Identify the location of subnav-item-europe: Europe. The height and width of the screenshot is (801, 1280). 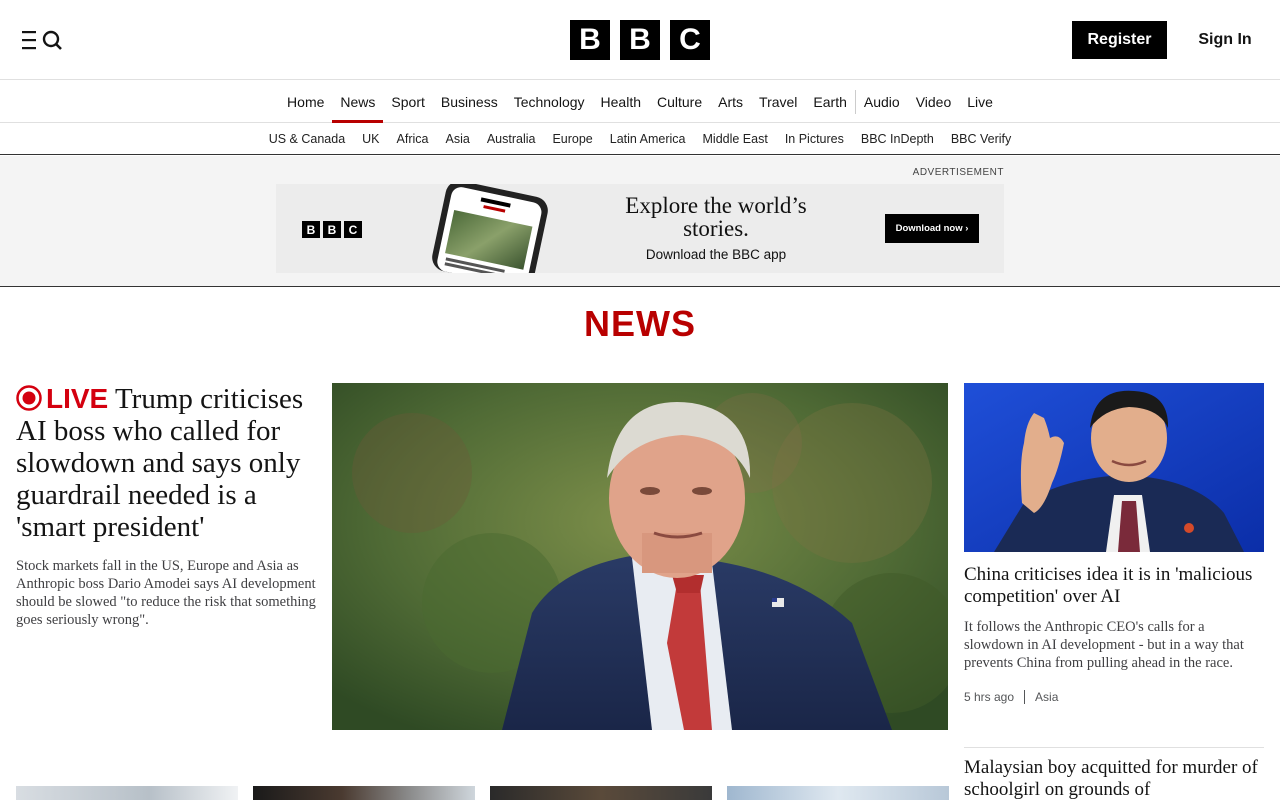
(572, 138).